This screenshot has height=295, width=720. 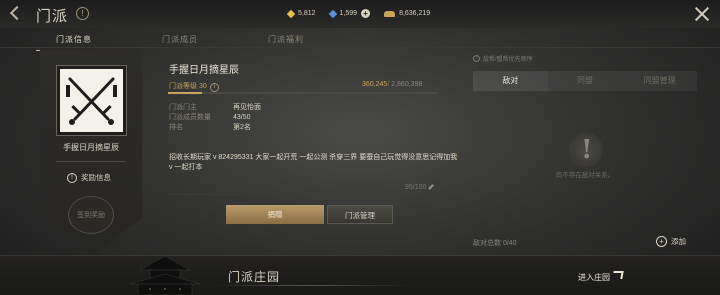 I want to click on relations-hint-text: 敌帮/盟帮优先顺序, so click(x=508, y=60).